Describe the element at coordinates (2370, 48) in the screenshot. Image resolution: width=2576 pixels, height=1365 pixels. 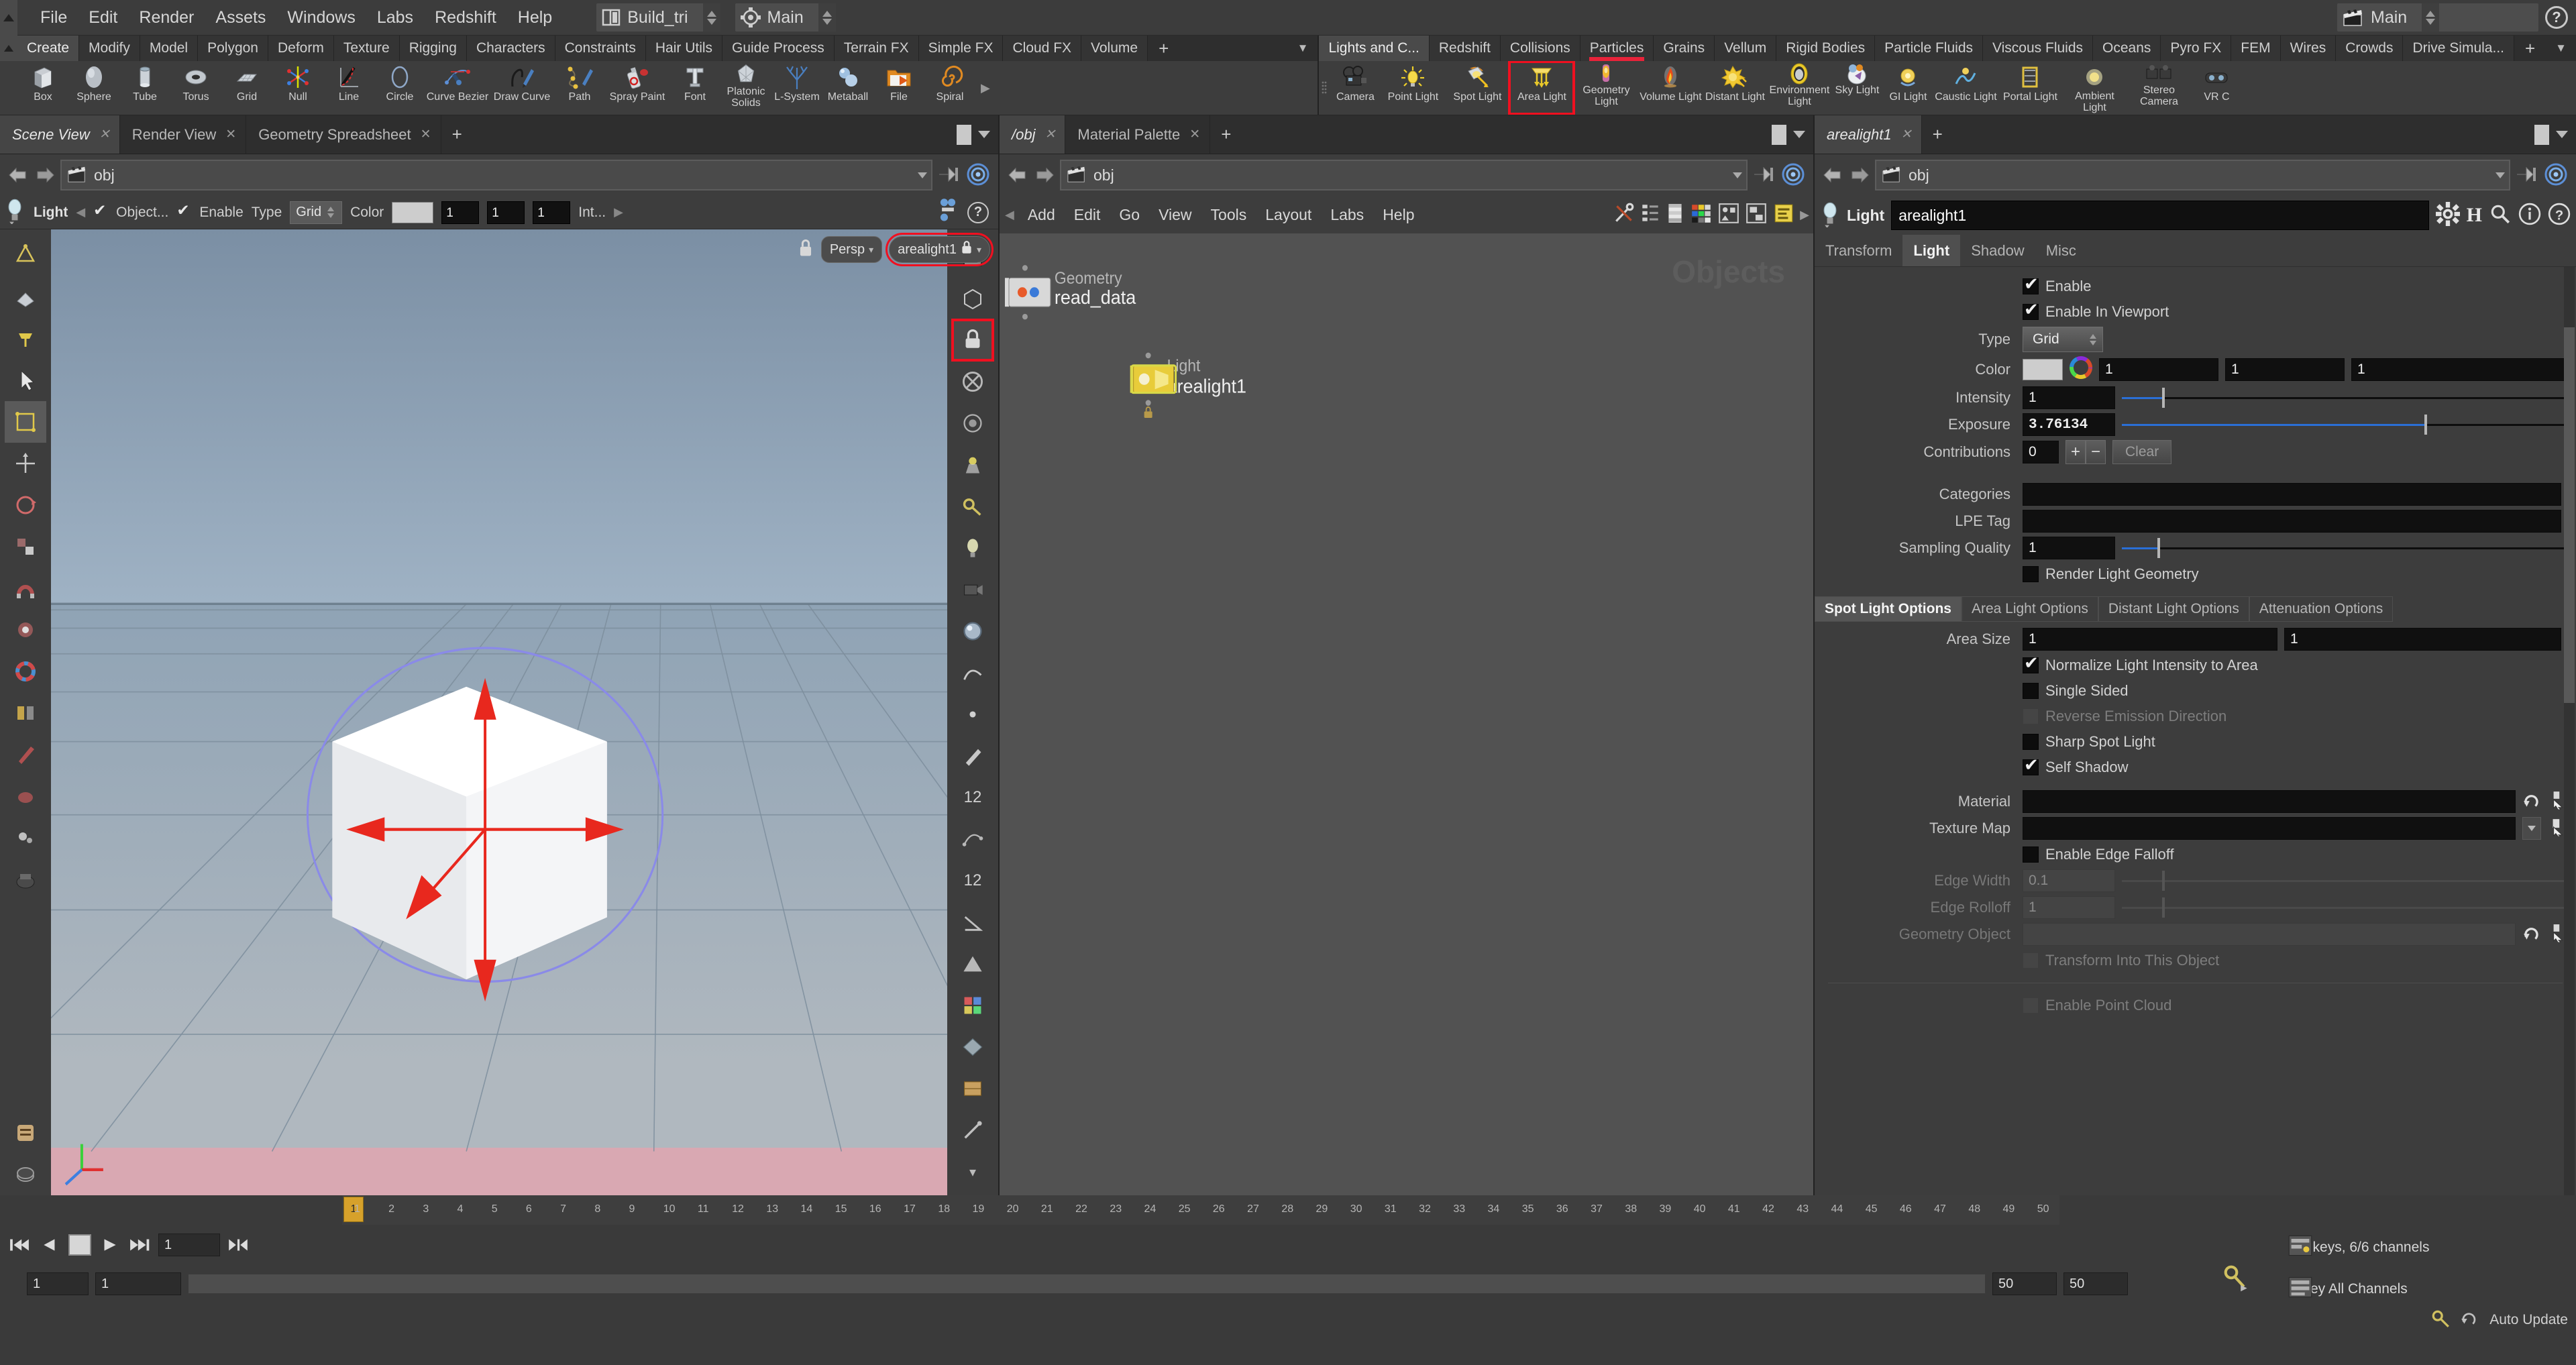
I see `shelf-tab-crowds: Crowds` at that location.